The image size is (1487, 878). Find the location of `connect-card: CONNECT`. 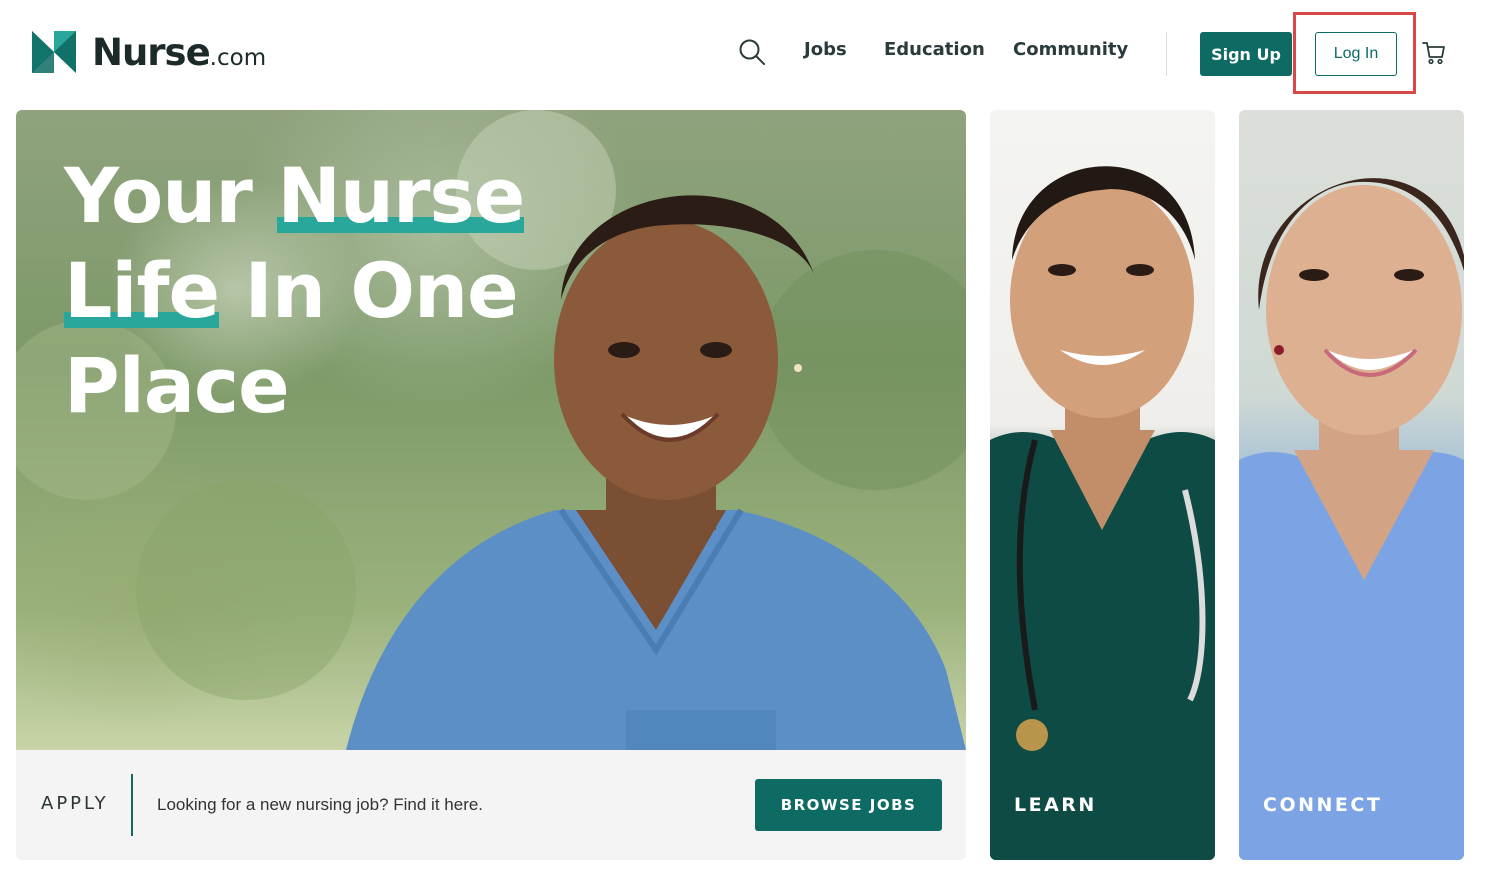

connect-card: CONNECT is located at coordinates (1351, 485).